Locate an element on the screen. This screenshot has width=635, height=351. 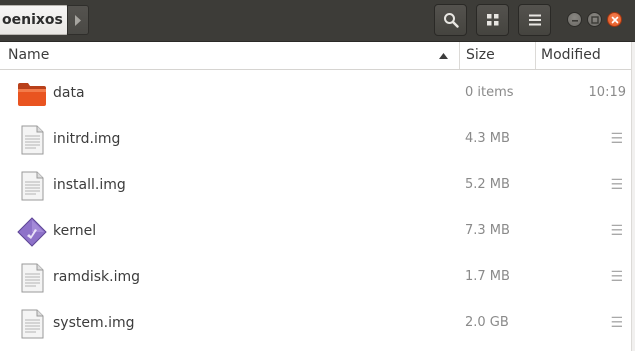
file-modified: 10:19 is located at coordinates (607, 92).